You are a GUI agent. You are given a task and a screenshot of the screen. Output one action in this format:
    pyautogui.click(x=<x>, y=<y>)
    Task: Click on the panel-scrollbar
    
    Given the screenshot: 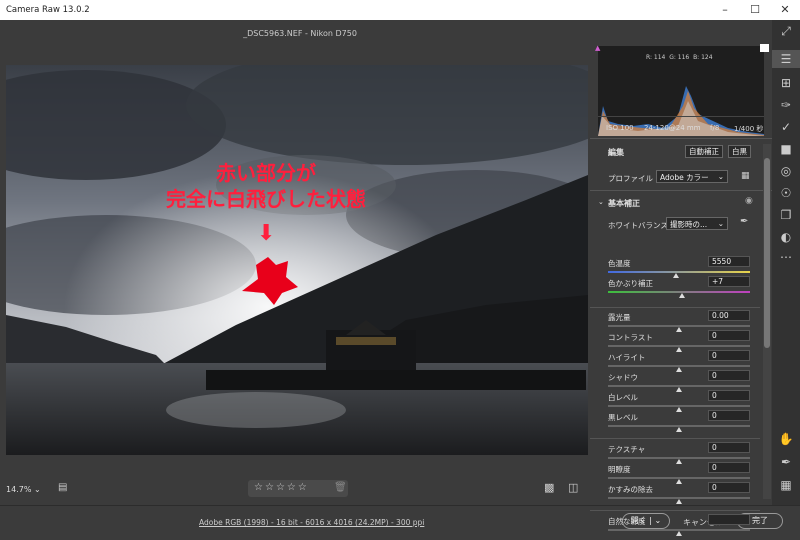 What is the action you would take?
    pyautogui.click(x=767, y=321)
    